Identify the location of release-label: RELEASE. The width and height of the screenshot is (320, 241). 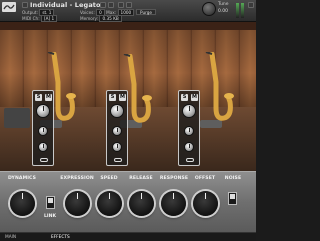
(141, 178).